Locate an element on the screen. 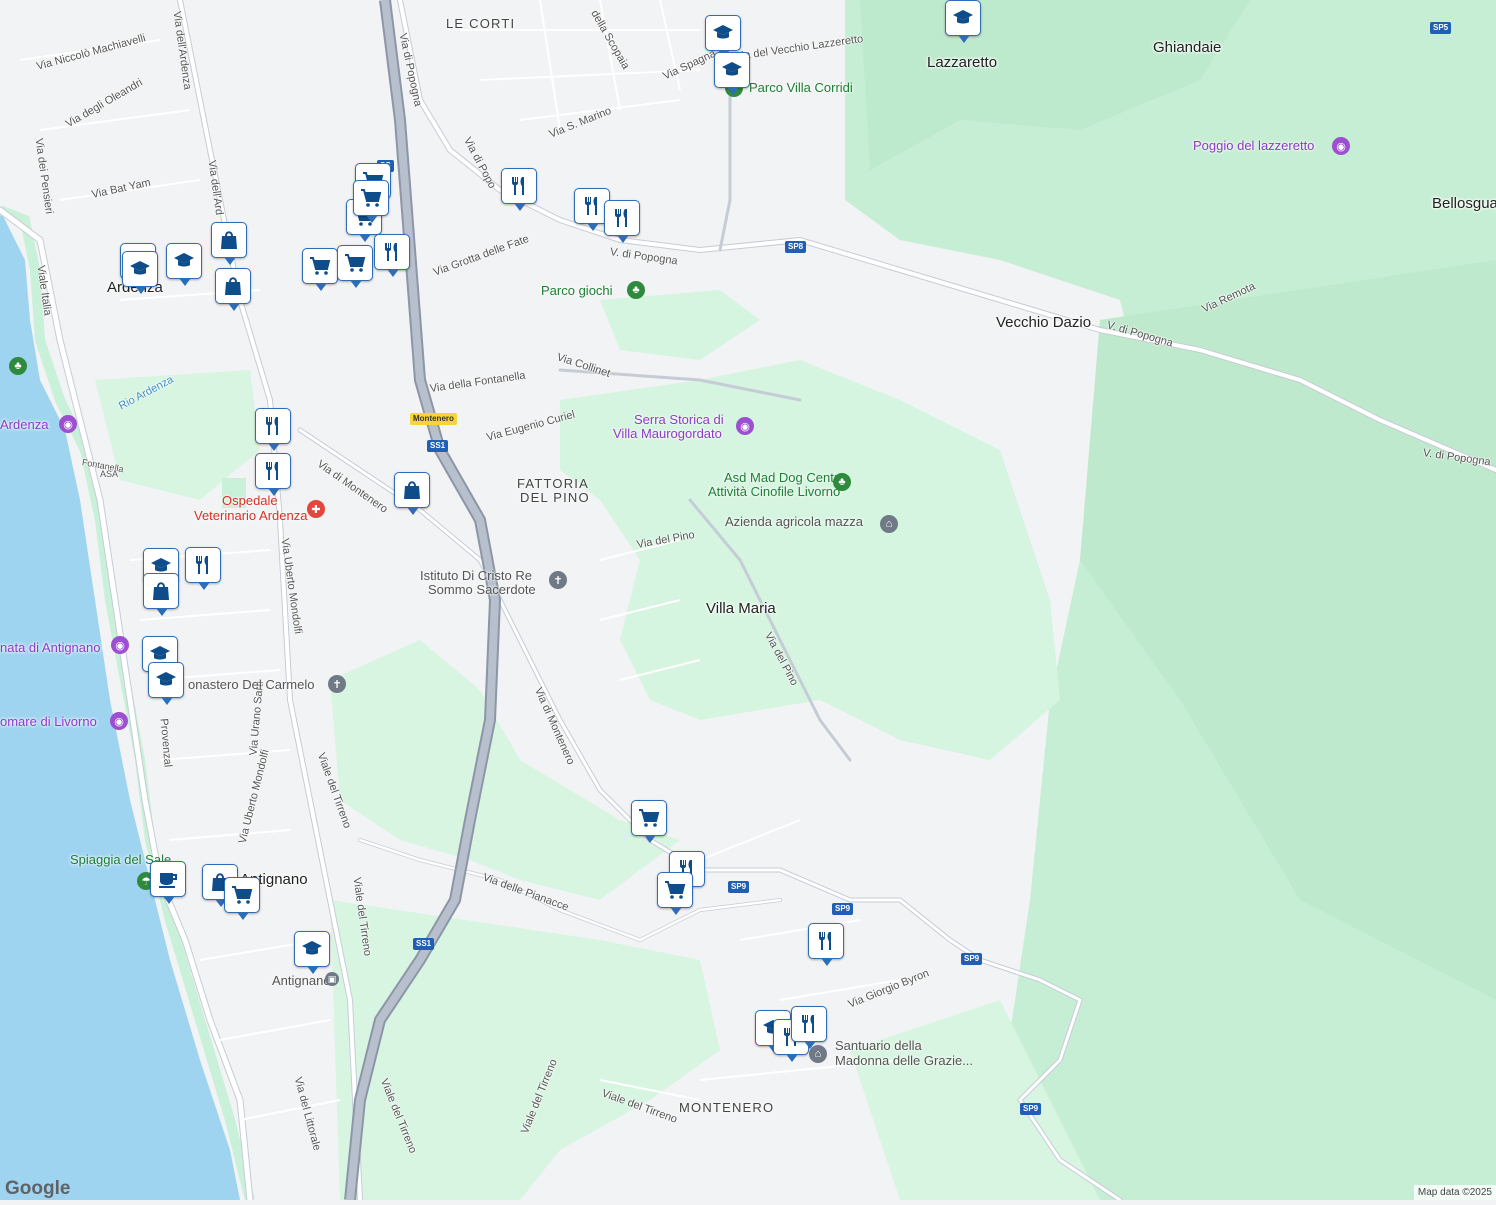 The image size is (1496, 1205). road-shield: SP5 is located at coordinates (1441, 28).